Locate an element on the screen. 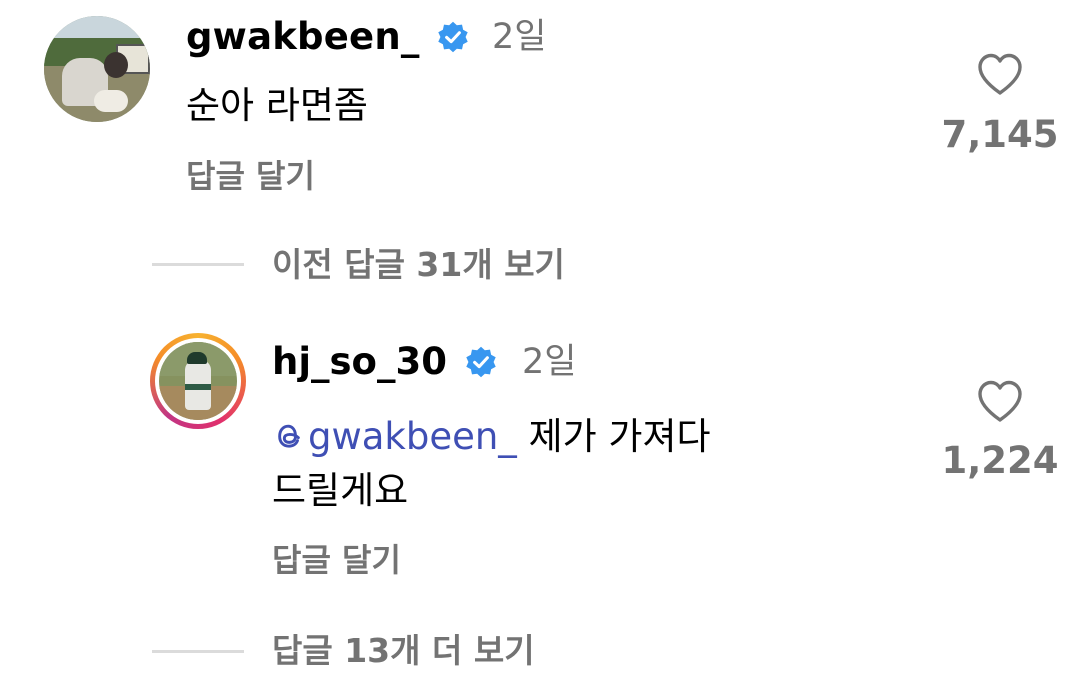 This screenshot has width=1080, height=693. comment-text: 순아 라면좀 is located at coordinates (277, 105).